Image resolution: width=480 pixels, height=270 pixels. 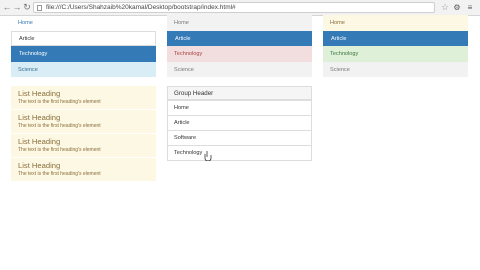 I want to click on panel-header: Group Header, so click(x=239, y=93).